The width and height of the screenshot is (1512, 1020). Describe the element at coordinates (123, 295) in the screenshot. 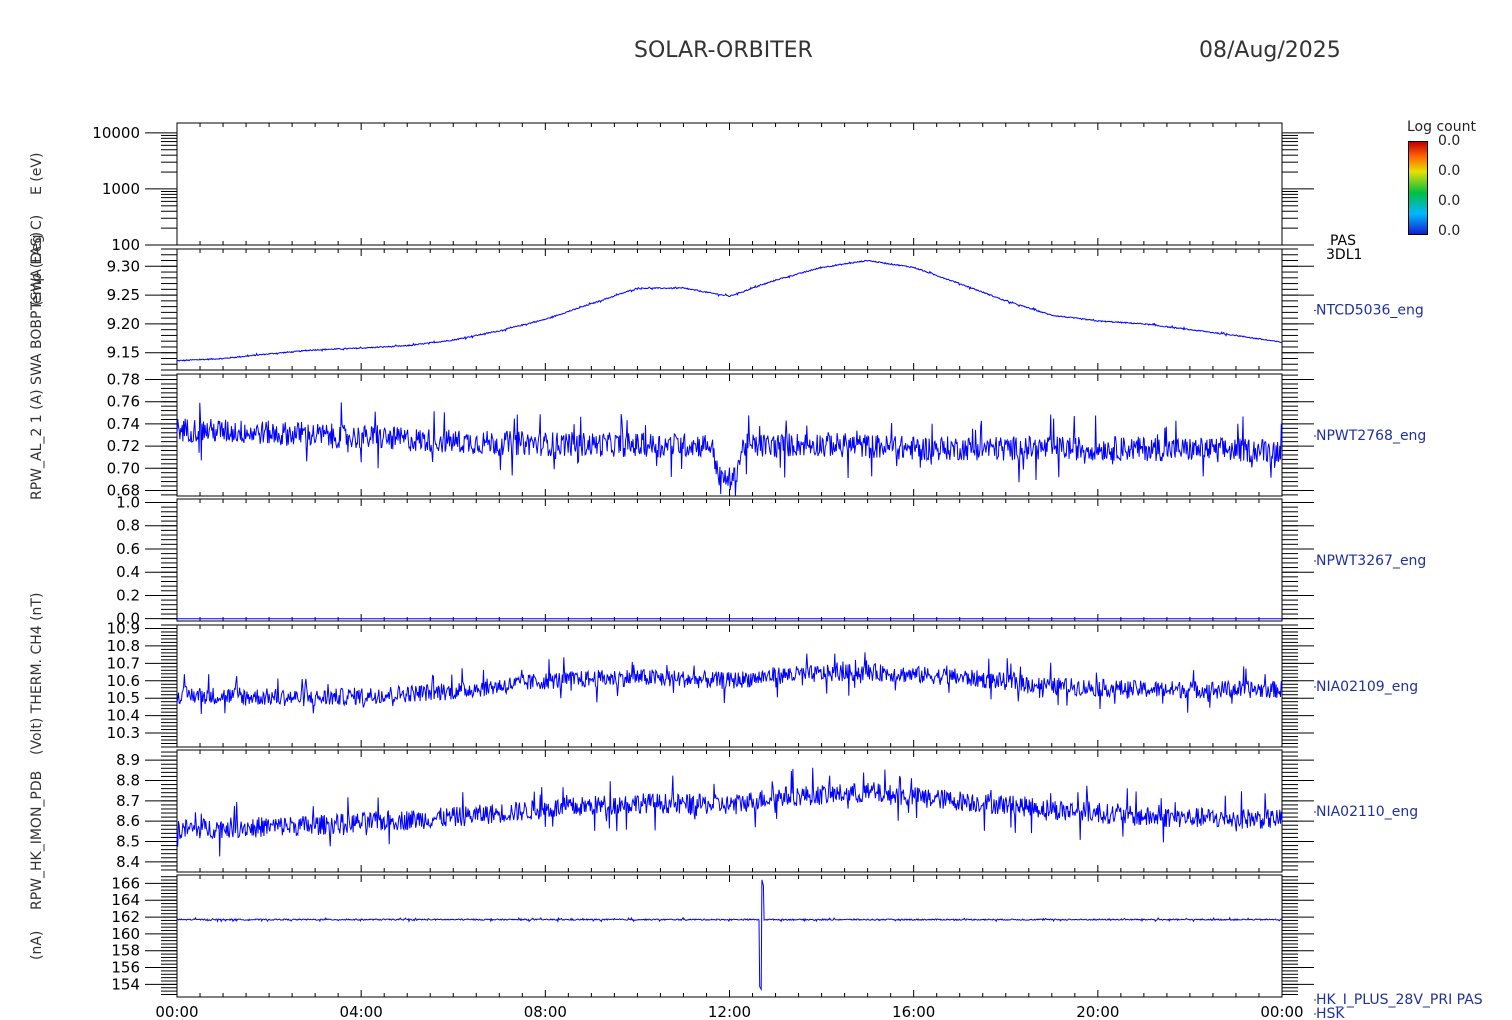

I see `ytick-label-ntcd5036-2: 9.25` at that location.